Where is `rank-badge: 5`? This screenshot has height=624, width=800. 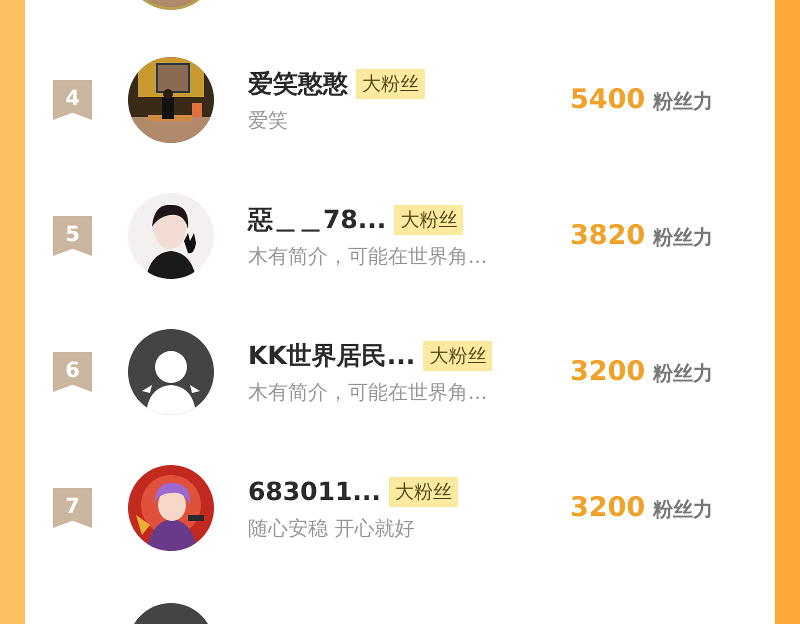
rank-badge: 5 is located at coordinates (72, 236).